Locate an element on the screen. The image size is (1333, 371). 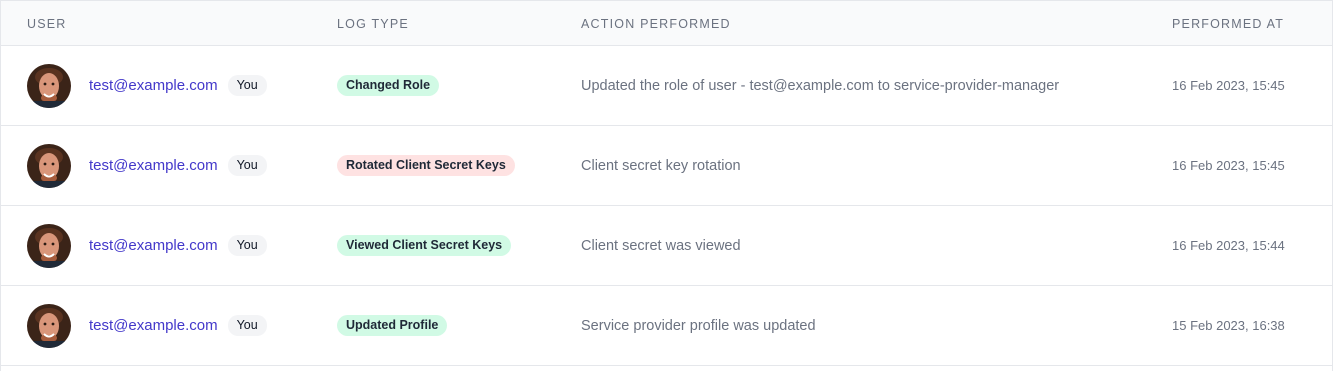
log-type-badge: Viewed Client Secret Keys is located at coordinates (424, 245).